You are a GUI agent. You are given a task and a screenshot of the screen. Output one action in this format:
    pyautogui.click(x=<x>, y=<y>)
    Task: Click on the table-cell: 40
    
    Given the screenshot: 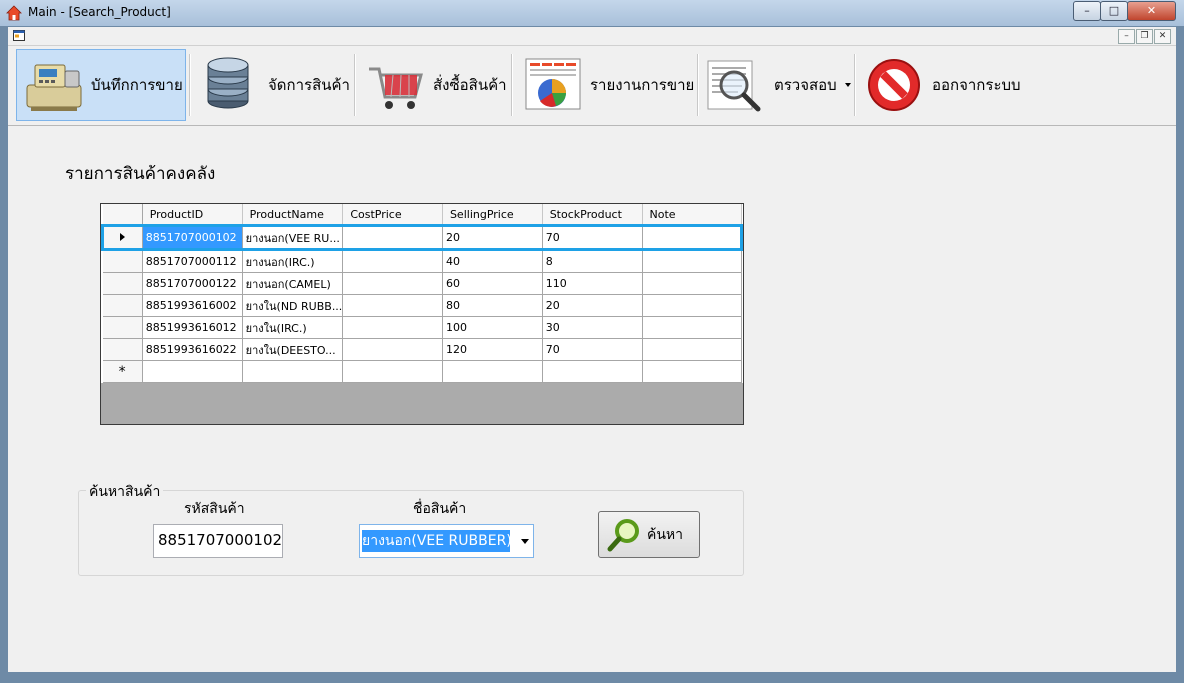 What is the action you would take?
    pyautogui.click(x=492, y=261)
    